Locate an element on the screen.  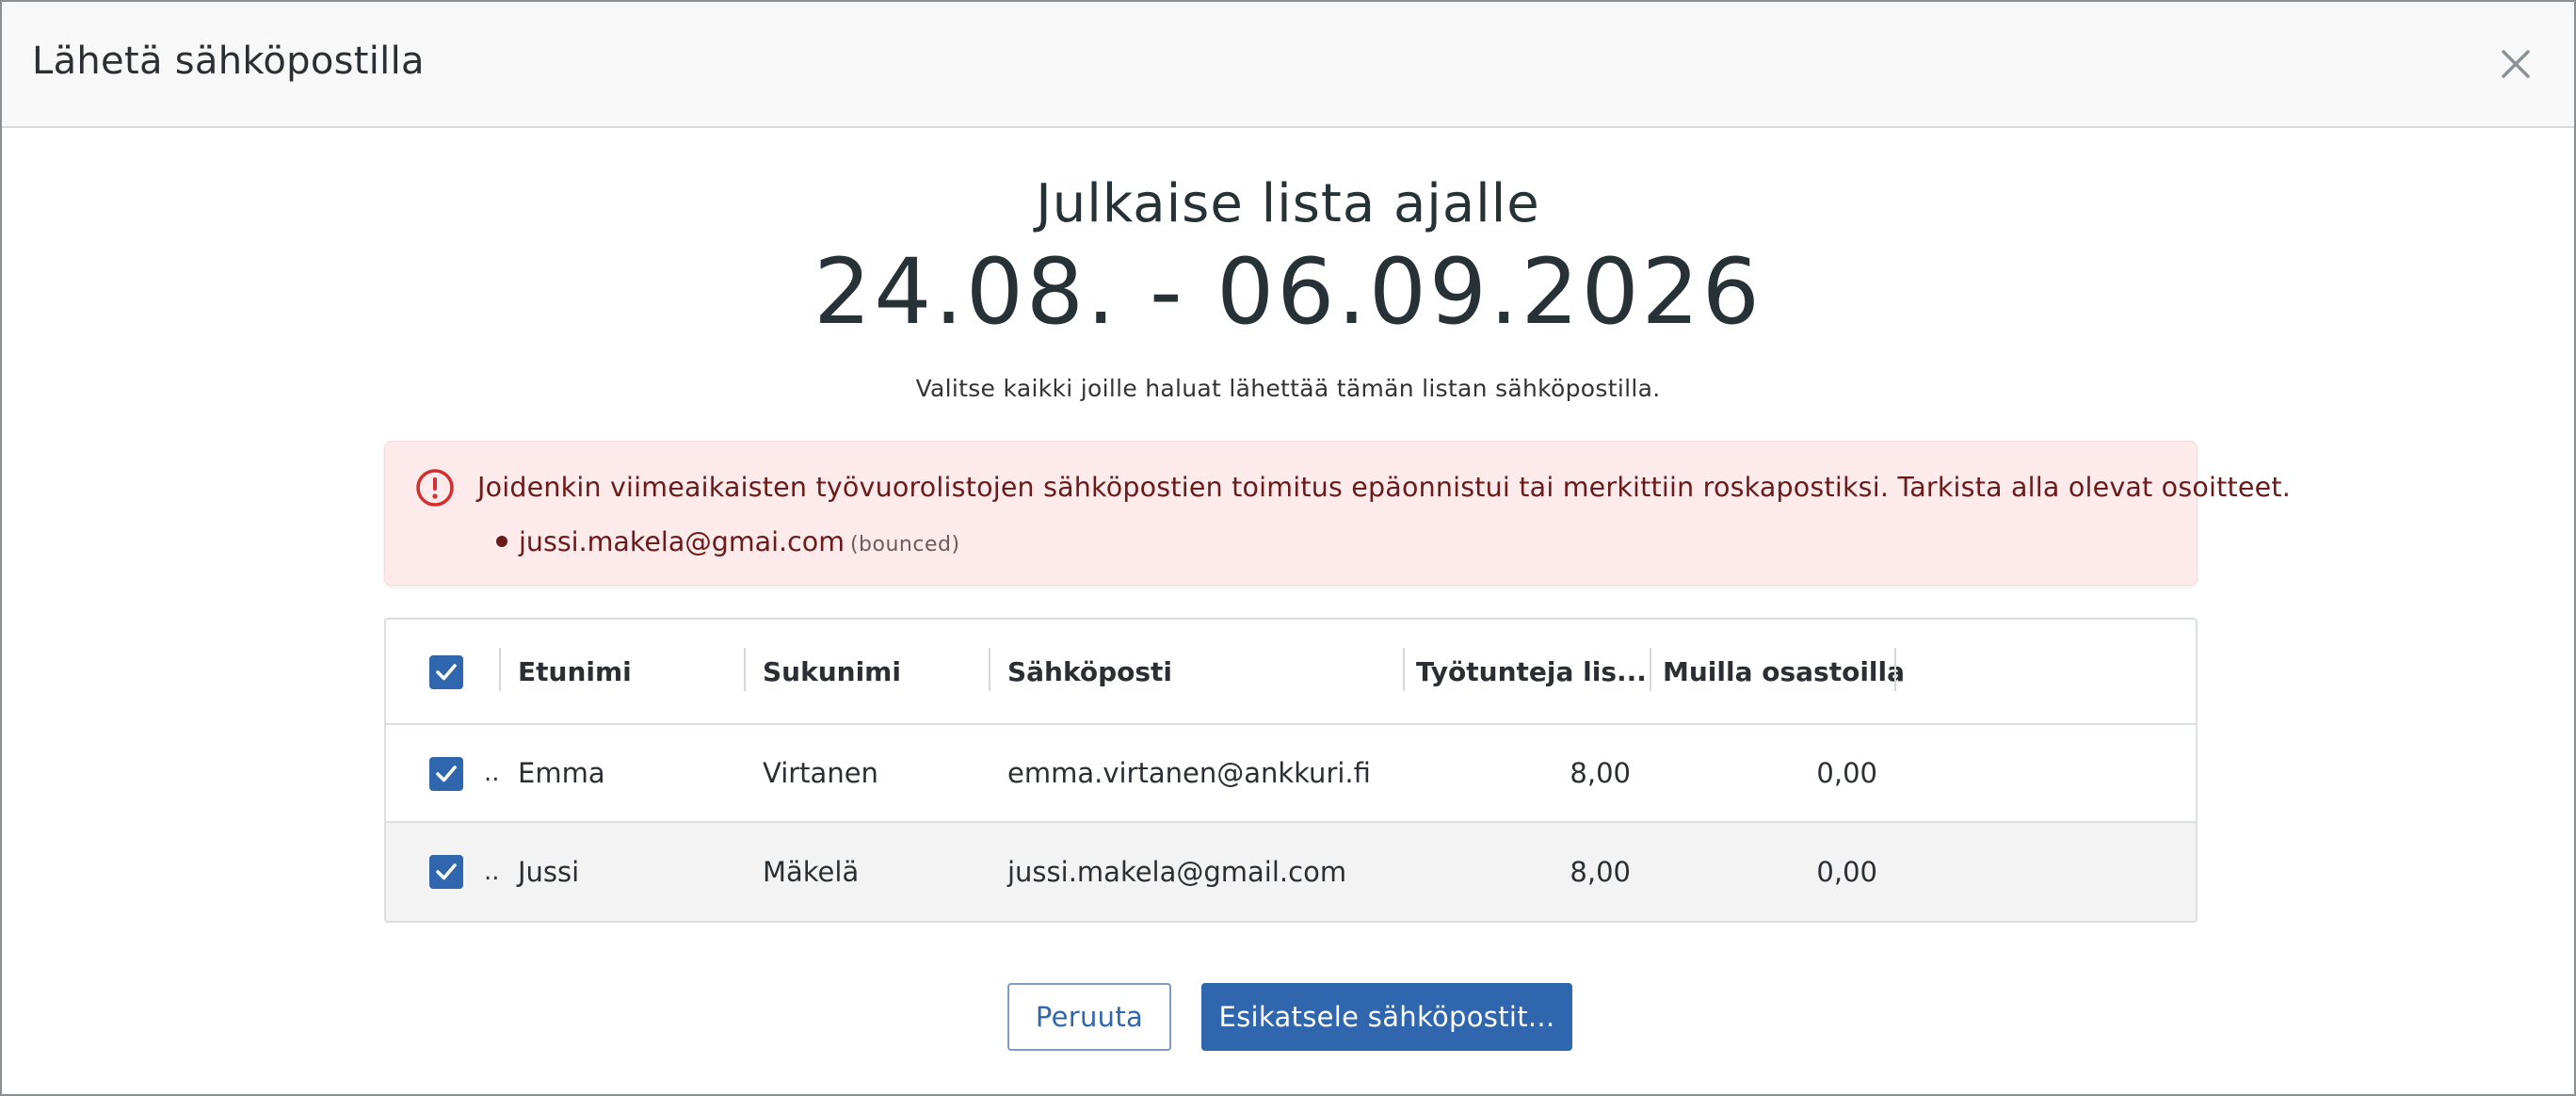
close-icon is located at coordinates (2516, 64).